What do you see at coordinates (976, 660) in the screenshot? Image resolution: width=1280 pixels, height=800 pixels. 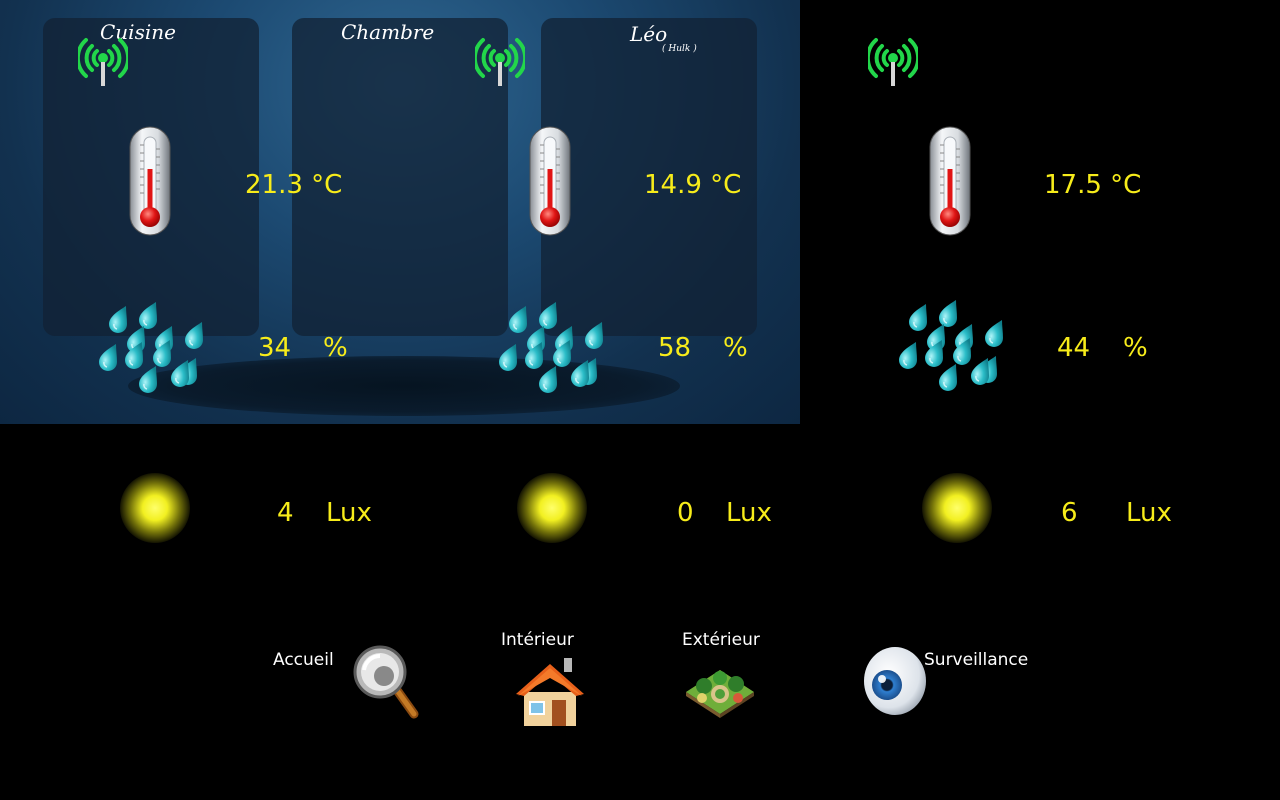 I see `nav-surveillance-label: Surveillance` at bounding box center [976, 660].